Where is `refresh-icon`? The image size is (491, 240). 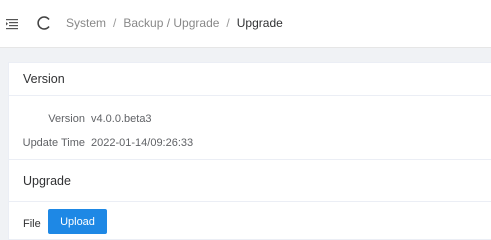 refresh-icon is located at coordinates (44, 23).